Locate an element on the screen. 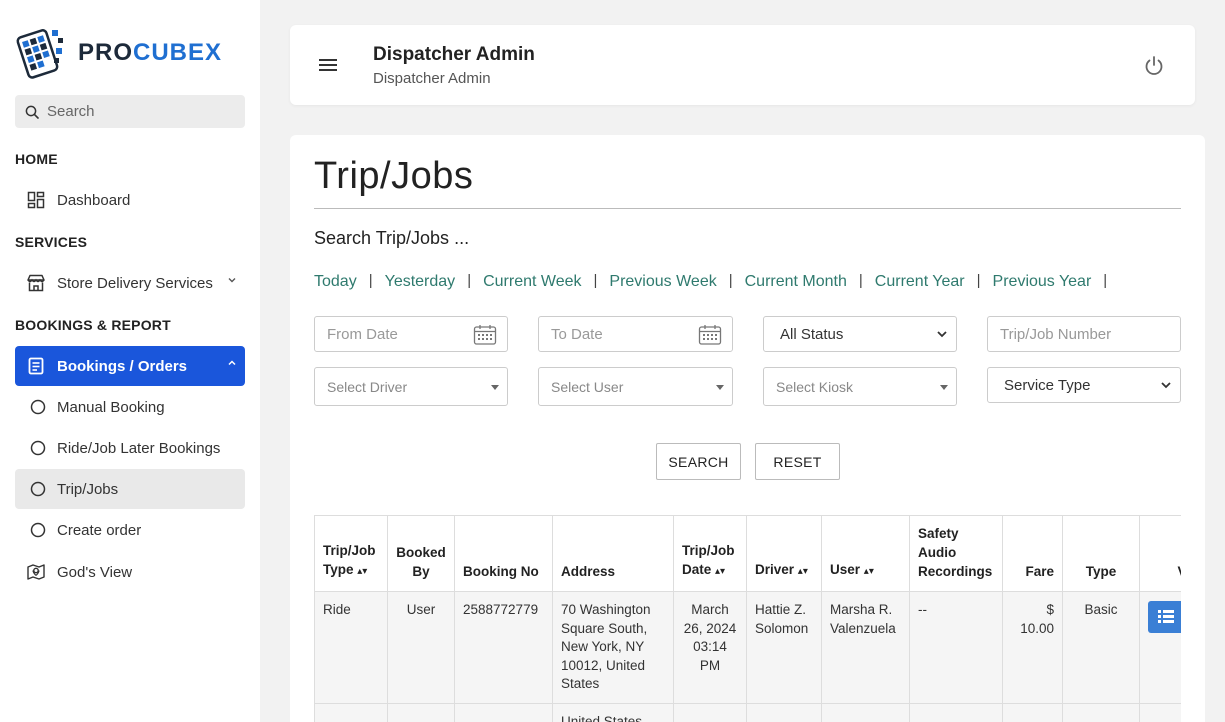 The image size is (1225, 722). sidebar-item-create-order: Create order is located at coordinates (130, 530).